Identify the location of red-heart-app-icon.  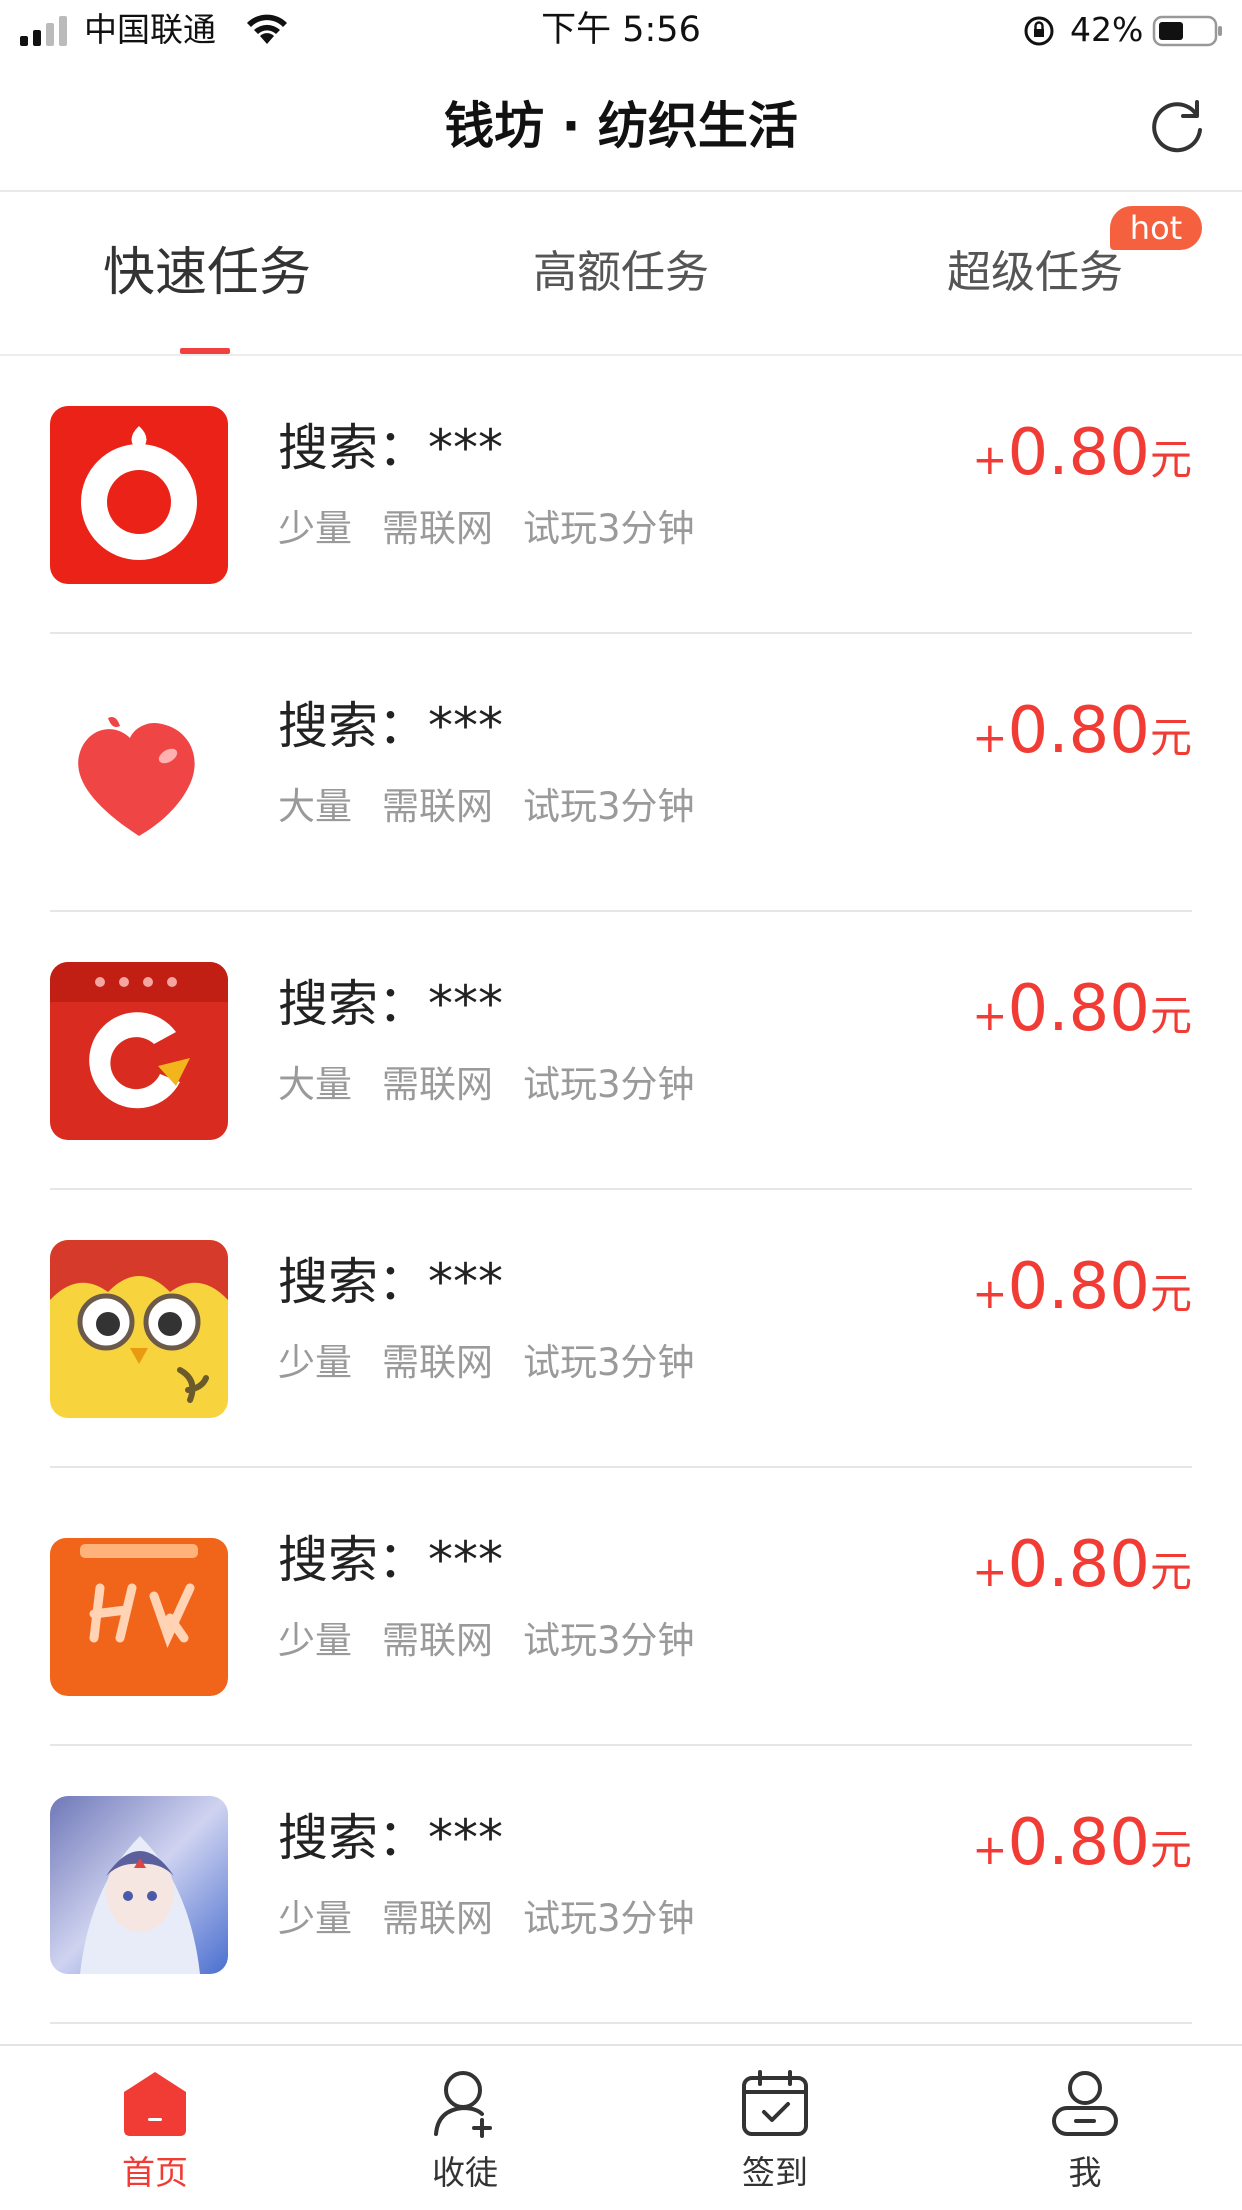
(139, 773).